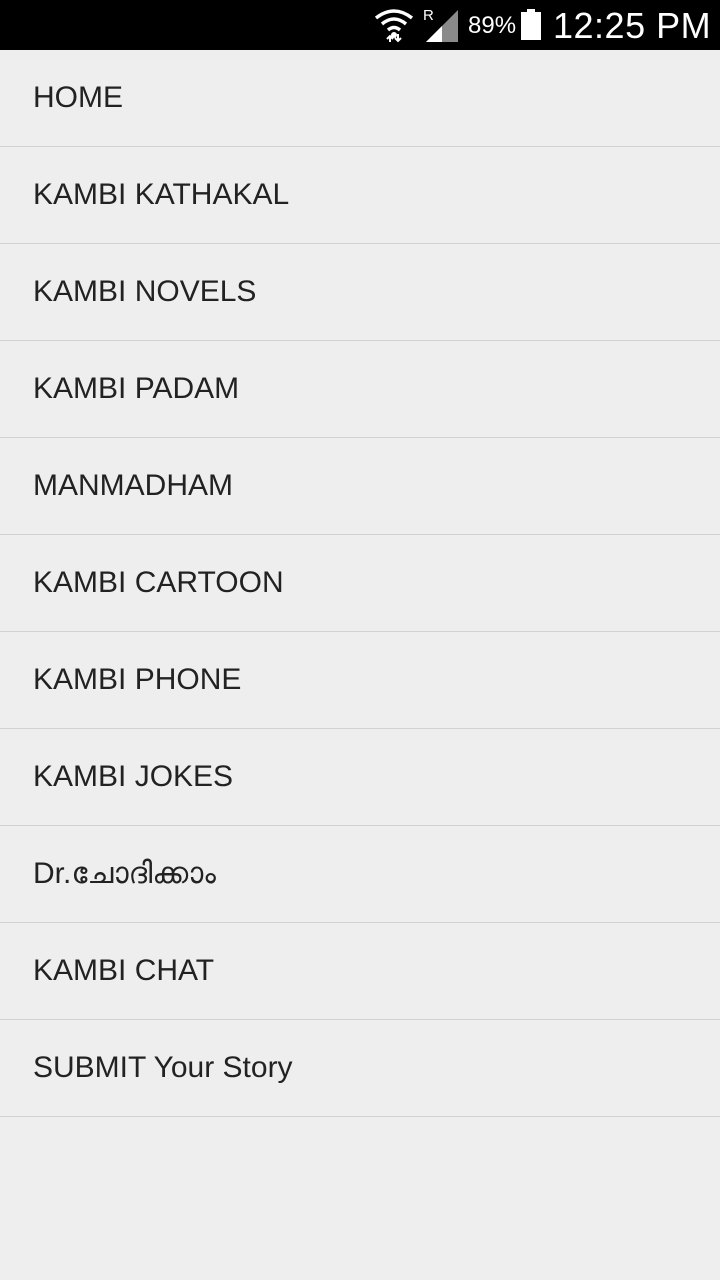 This screenshot has height=1280, width=720. I want to click on menu-item-kambi-phone: KAMBI PHONE, so click(360, 680).